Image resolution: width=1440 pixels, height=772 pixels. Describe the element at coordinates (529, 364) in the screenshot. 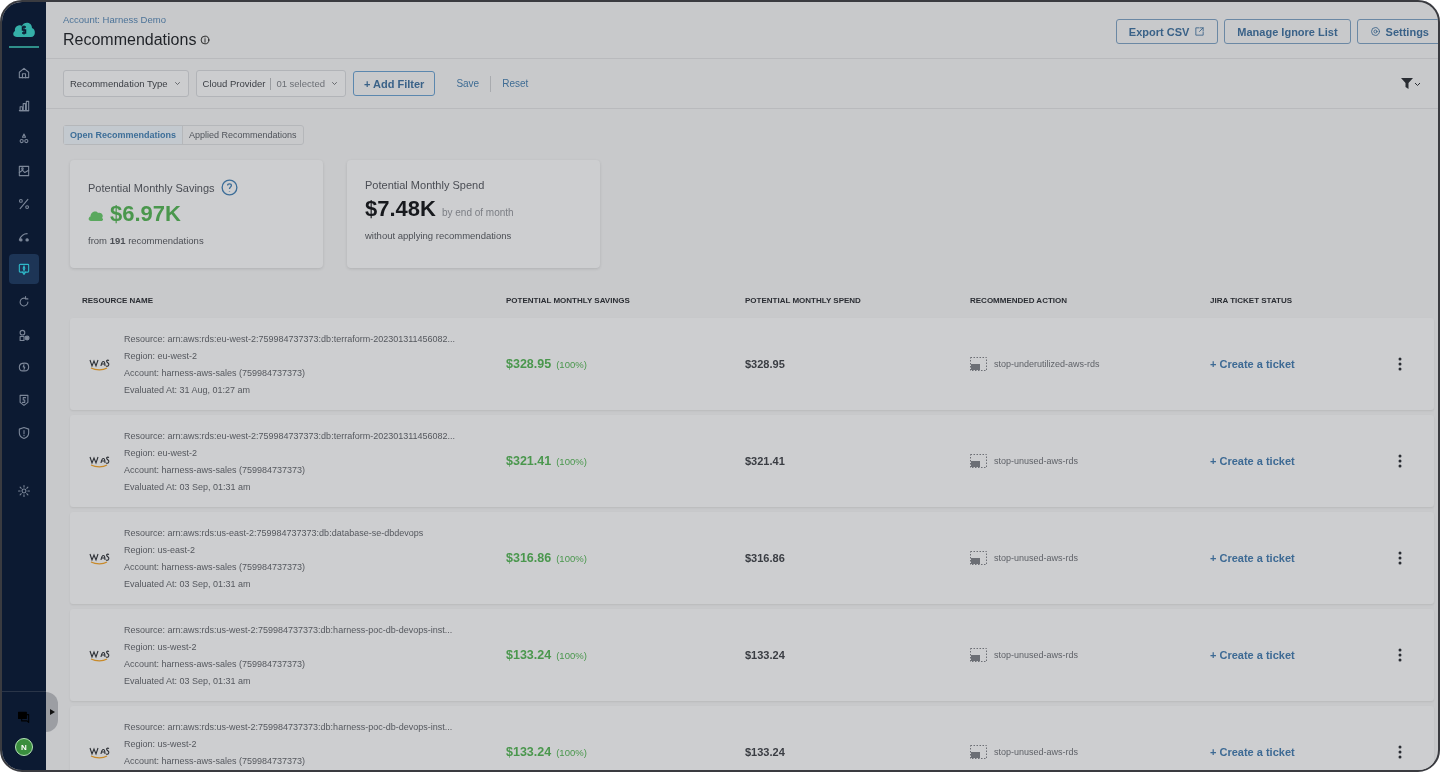

I see `savings-amount: $328.95` at that location.